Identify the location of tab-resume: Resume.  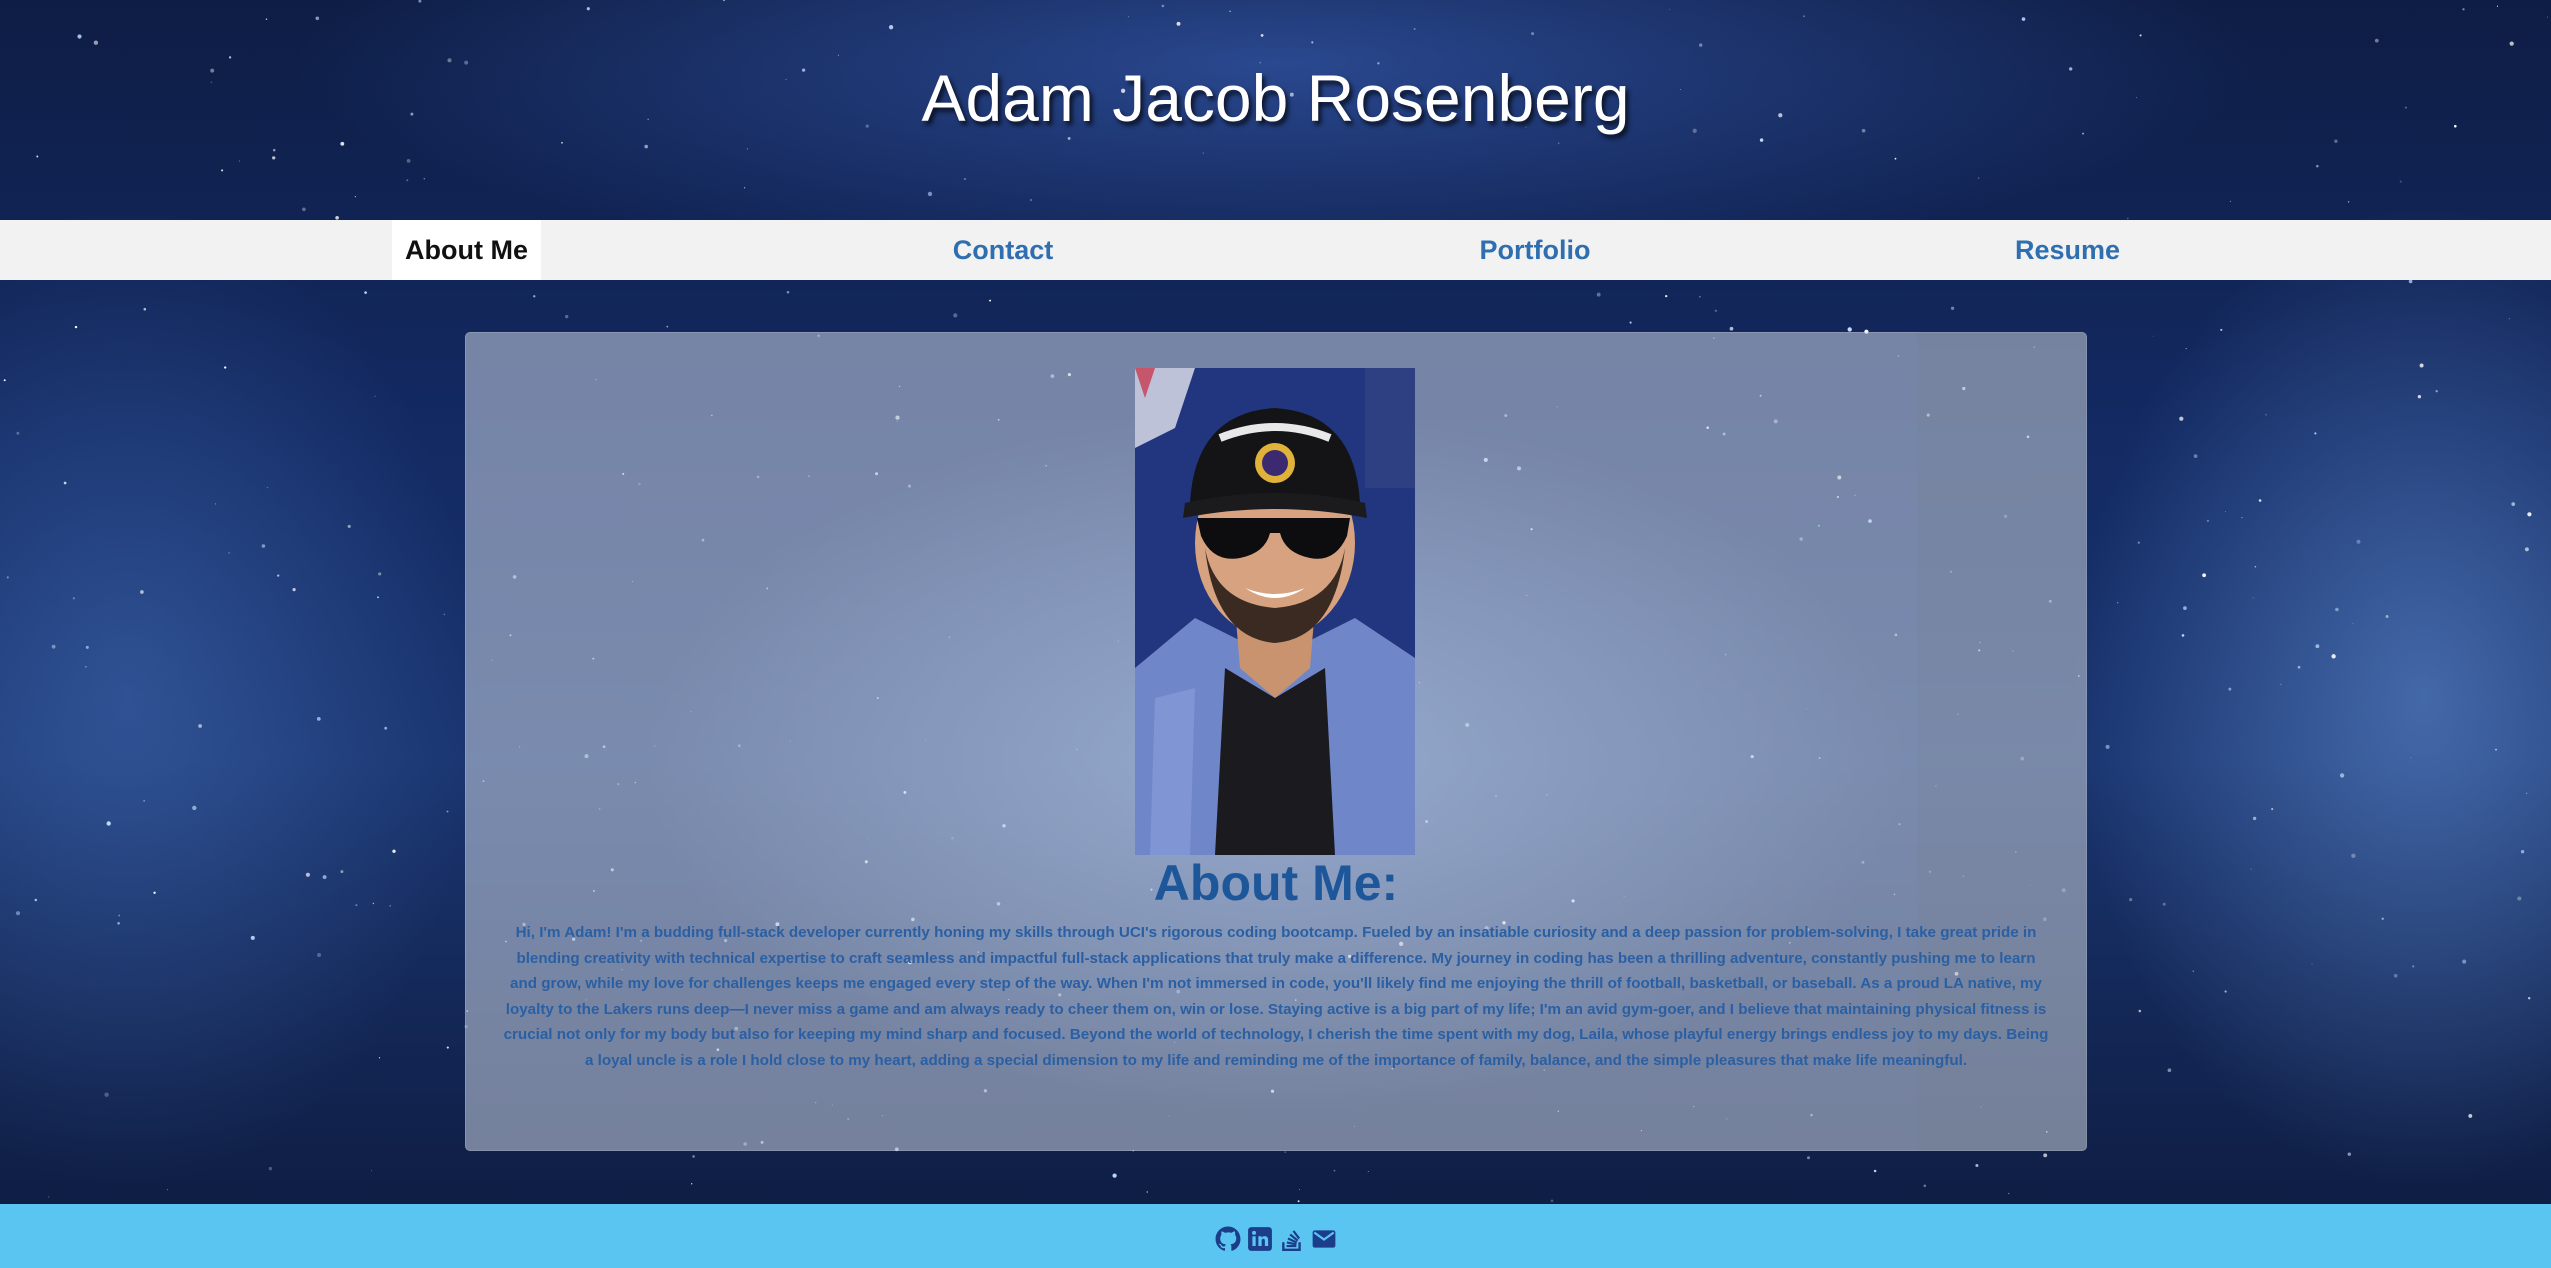
(2067, 250).